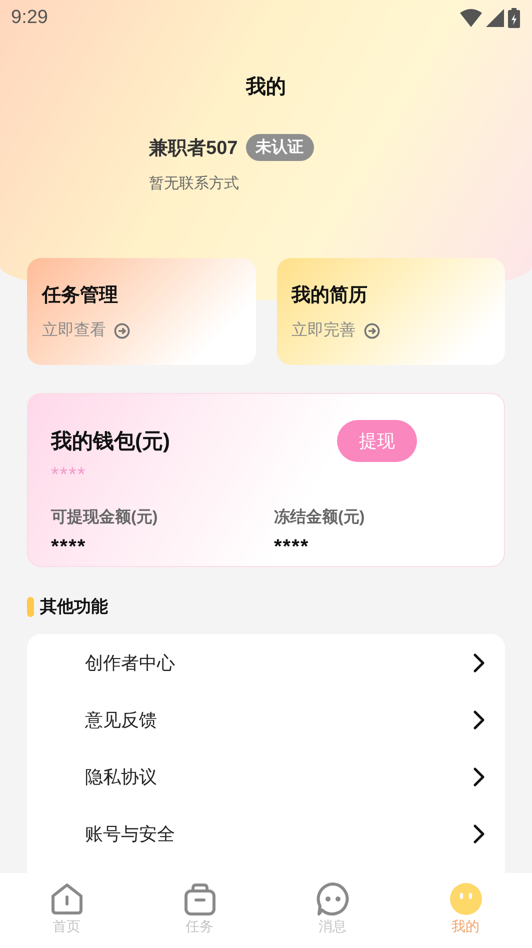  Describe the element at coordinates (193, 148) in the screenshot. I see `username: 兼职者507` at that location.